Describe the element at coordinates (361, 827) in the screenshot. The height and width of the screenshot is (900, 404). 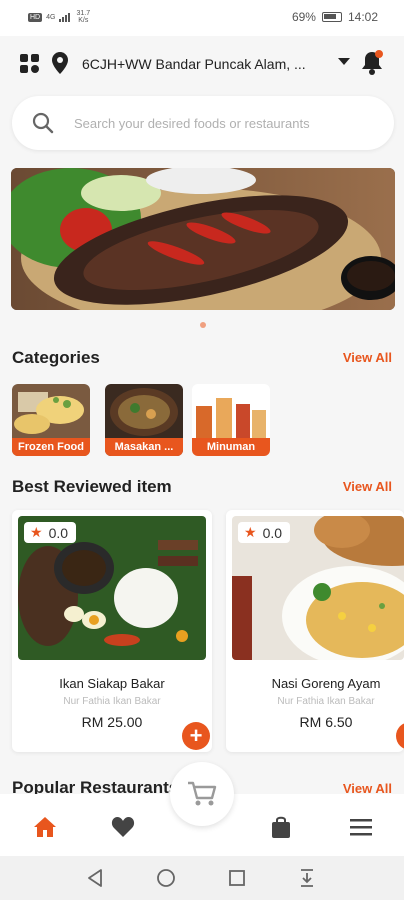
I see `menu-icon` at that location.